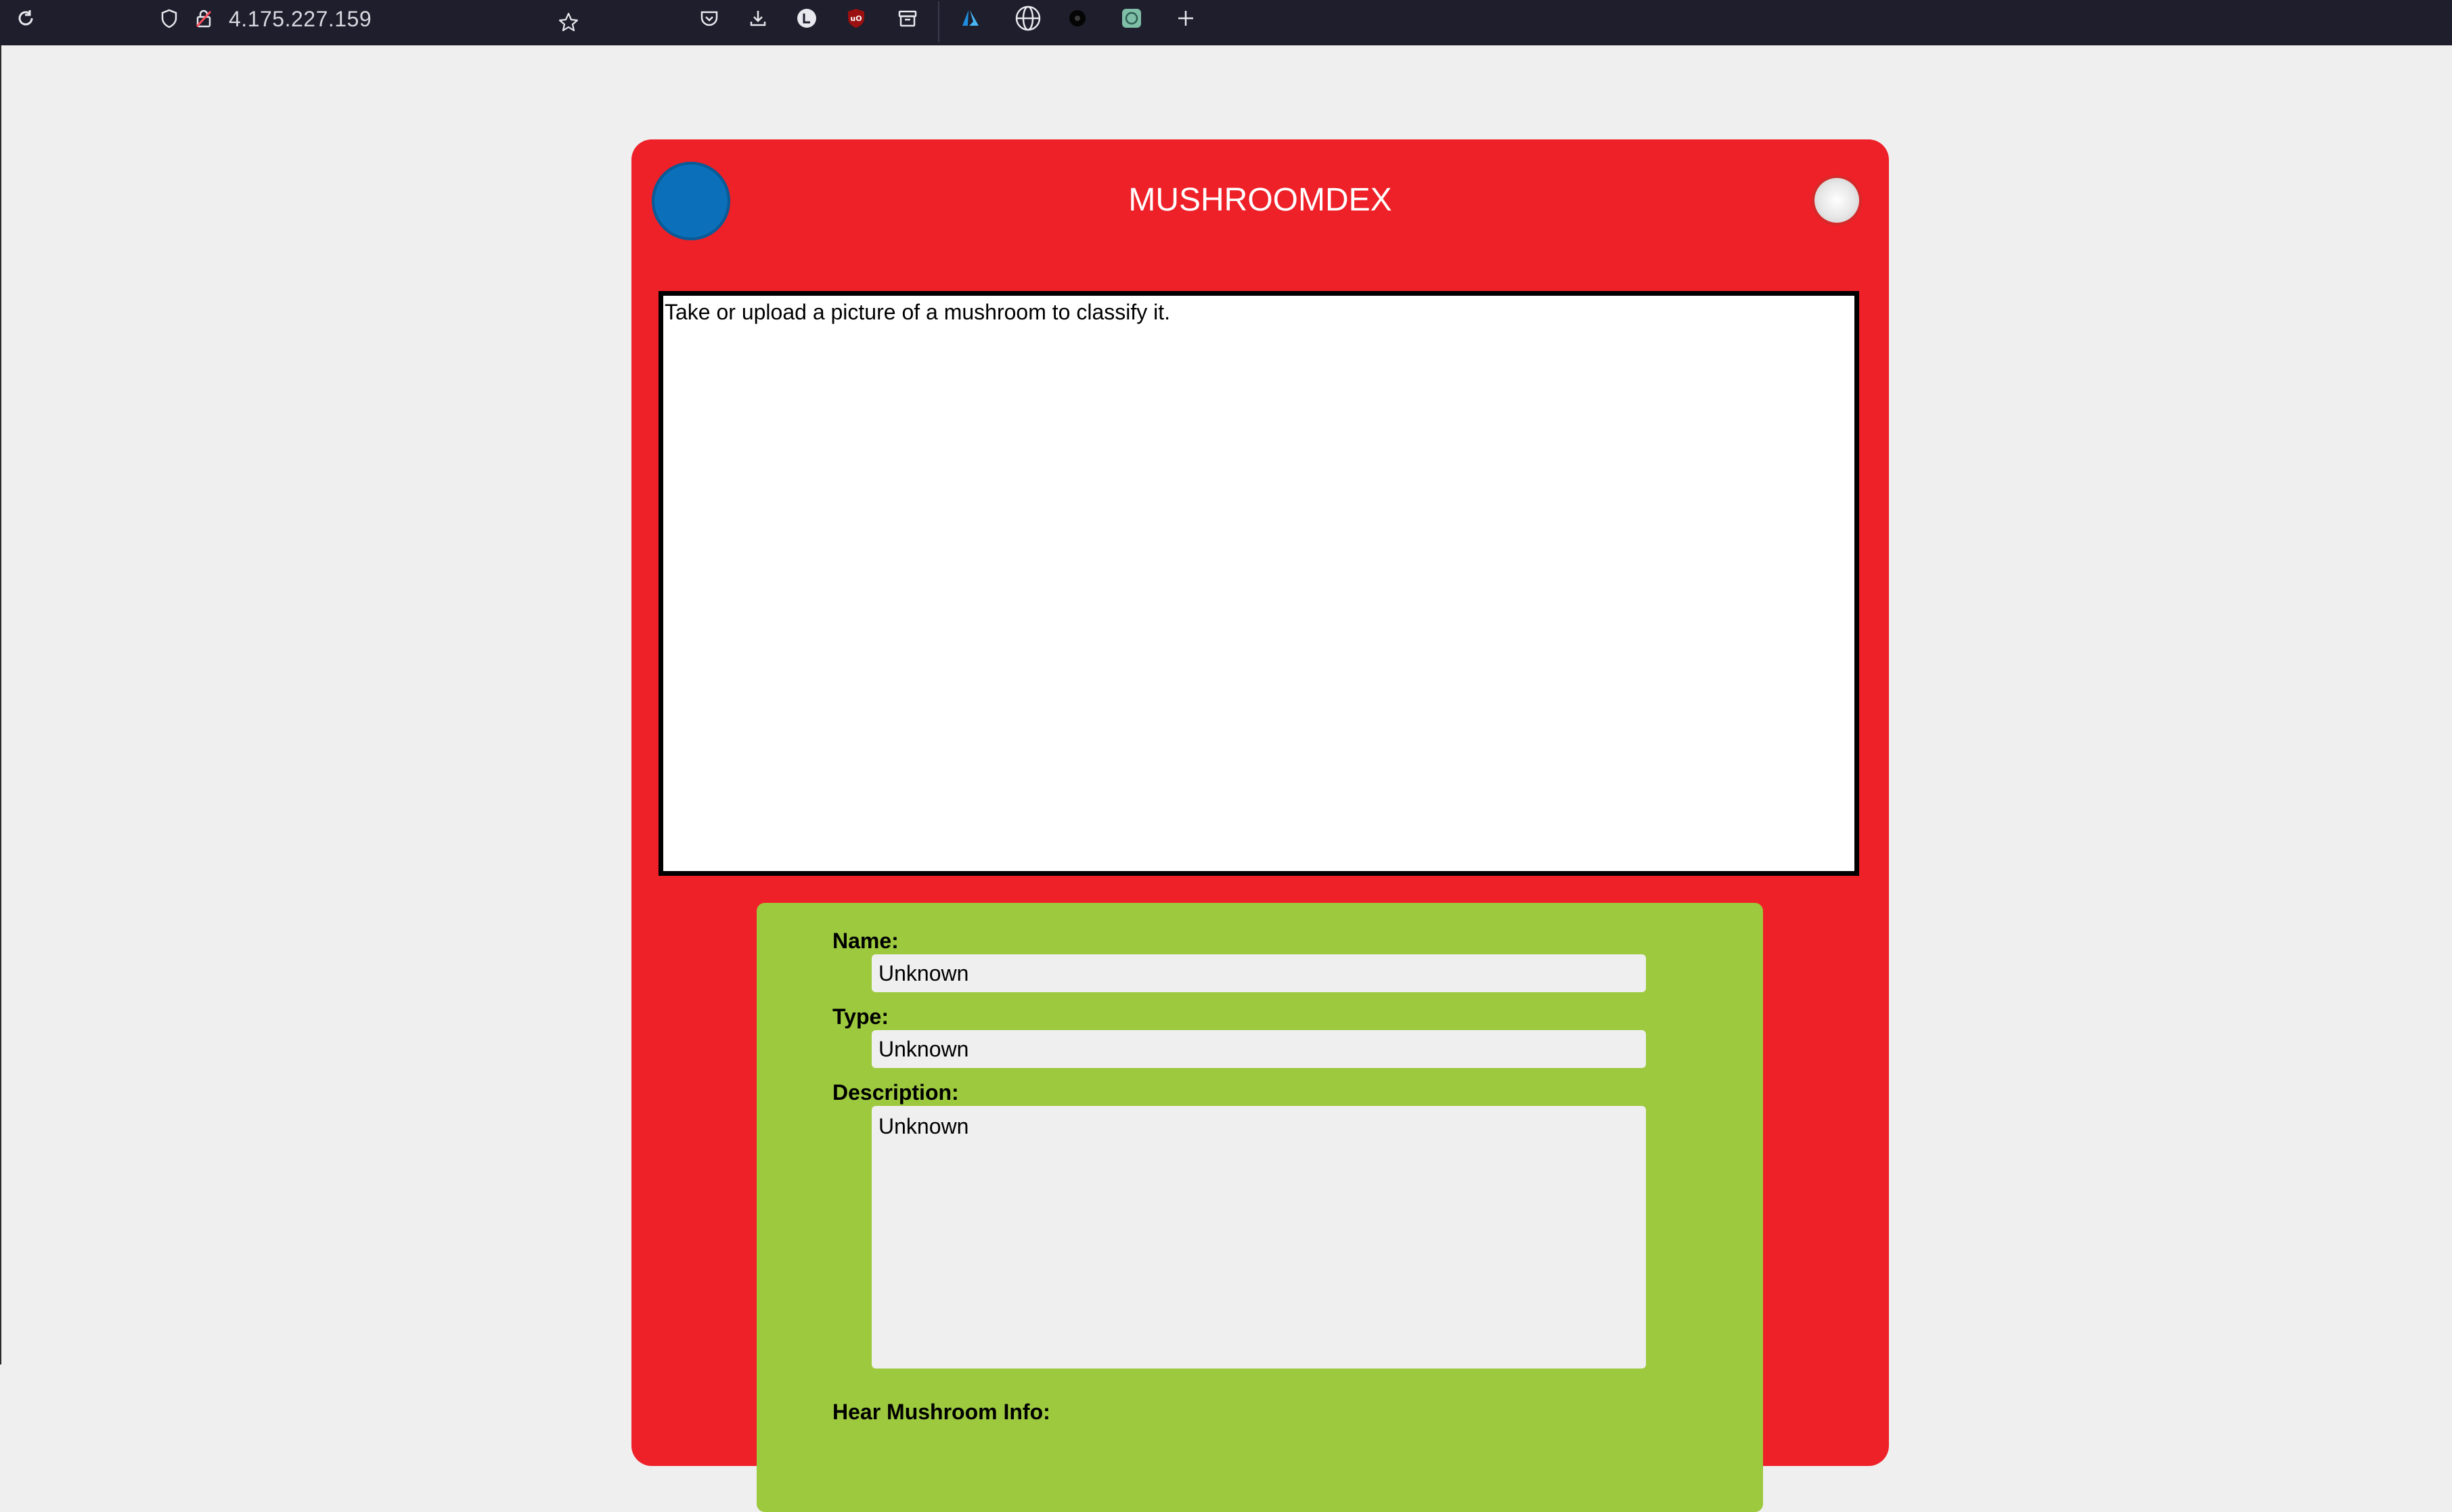 The height and width of the screenshot is (1512, 2452). I want to click on shield-icon, so click(169, 18).